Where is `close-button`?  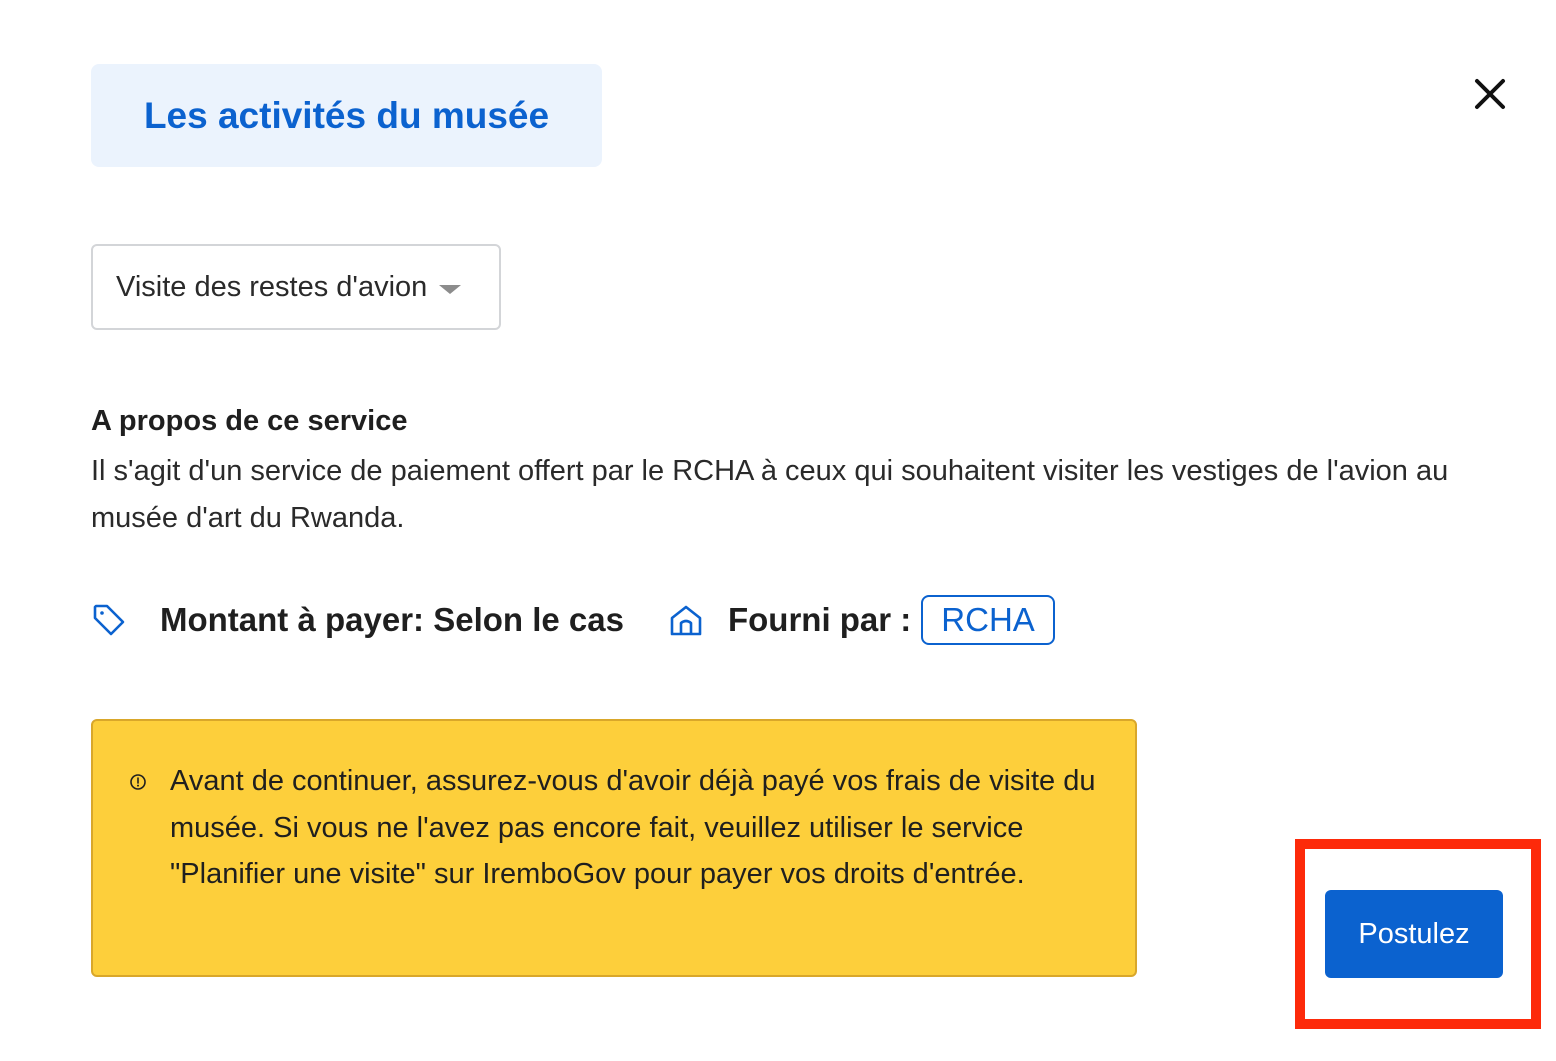 close-button is located at coordinates (1490, 94).